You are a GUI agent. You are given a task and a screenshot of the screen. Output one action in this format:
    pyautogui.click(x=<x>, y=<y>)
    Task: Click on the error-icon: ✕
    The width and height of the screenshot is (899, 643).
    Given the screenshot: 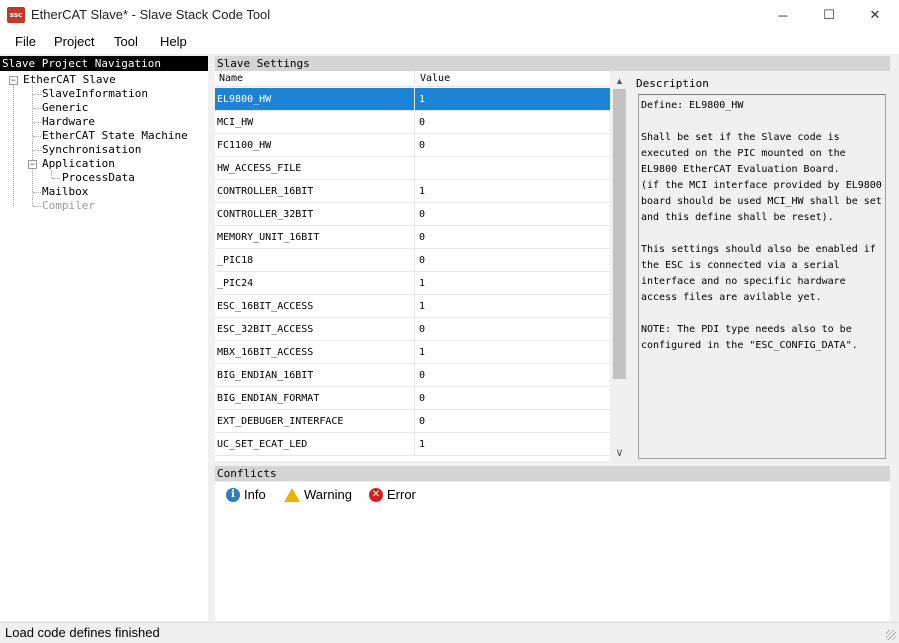 What is the action you would take?
    pyautogui.click(x=376, y=494)
    